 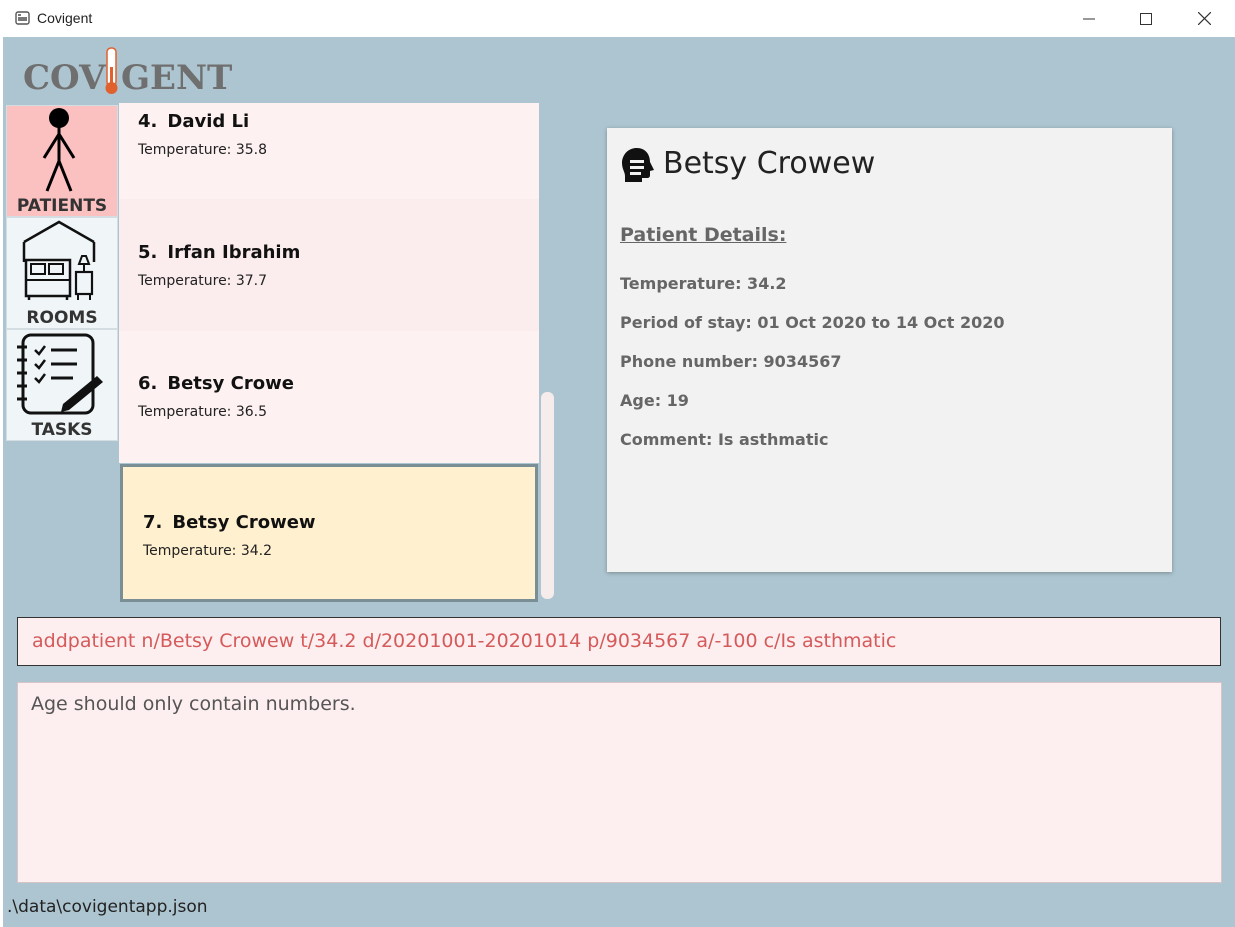 What do you see at coordinates (193, 704) in the screenshot?
I see `result-message: Age should only contain numbers.` at bounding box center [193, 704].